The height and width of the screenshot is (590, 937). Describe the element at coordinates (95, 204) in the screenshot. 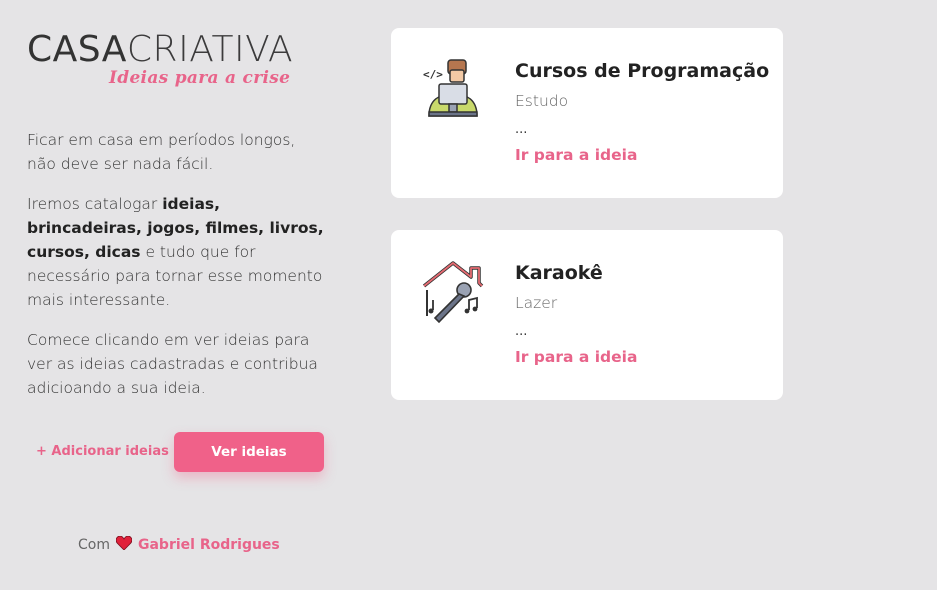

I see `description-p2-intro: Iremos catalogar` at that location.